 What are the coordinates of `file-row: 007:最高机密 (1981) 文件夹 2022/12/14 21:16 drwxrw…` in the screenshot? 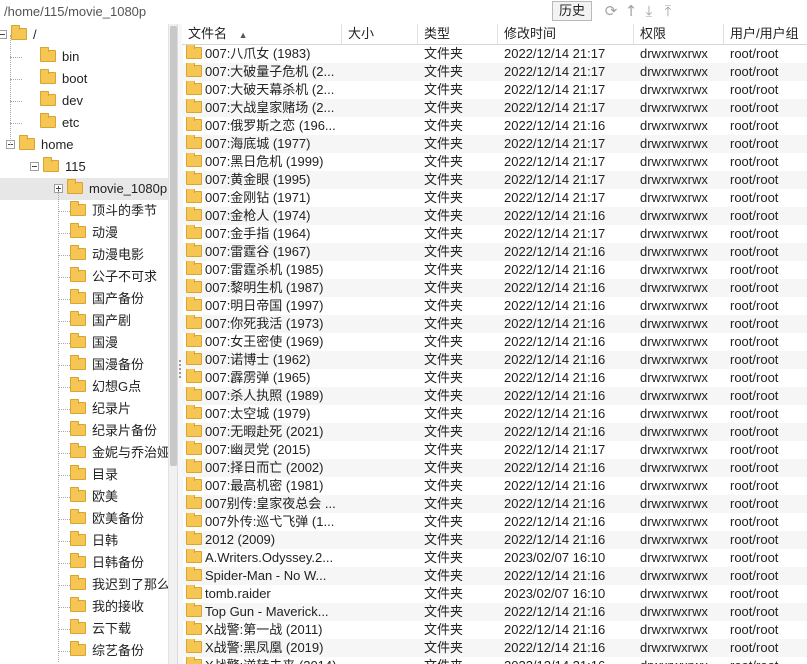 It's located at (494, 486).